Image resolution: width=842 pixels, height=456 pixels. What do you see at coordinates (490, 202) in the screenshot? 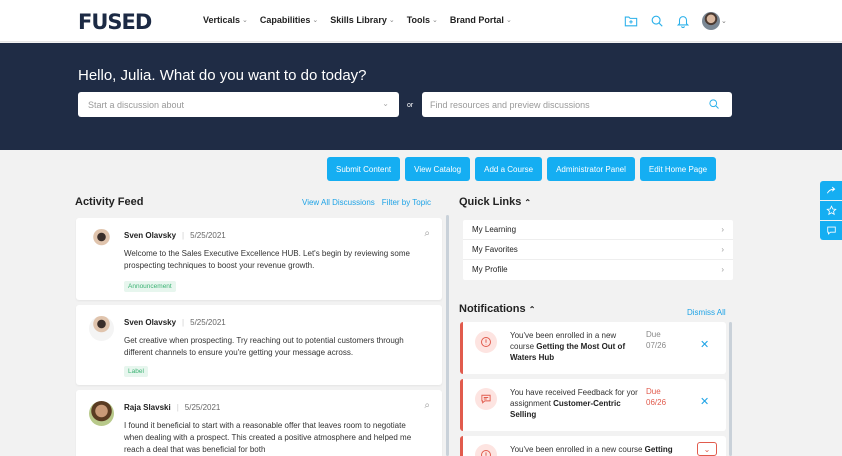
I see `quick-links-label: Quick Links` at bounding box center [490, 202].